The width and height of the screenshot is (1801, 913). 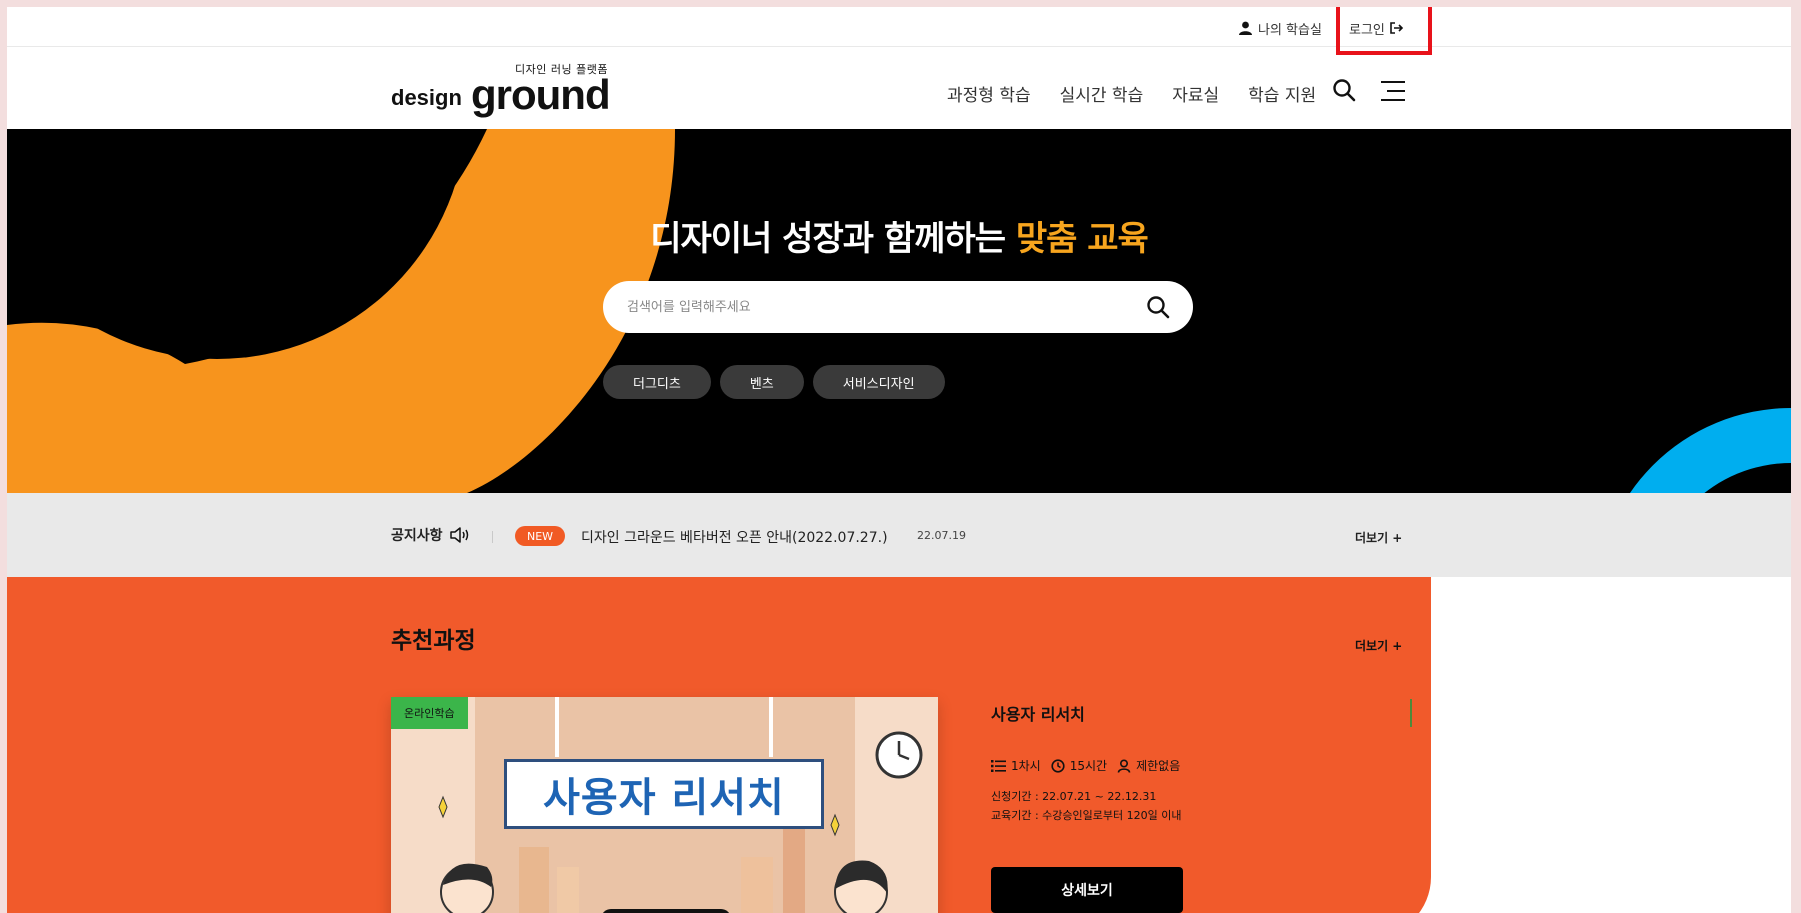 What do you see at coordinates (1038, 713) in the screenshot?
I see `course-name: 사용자 리서치` at bounding box center [1038, 713].